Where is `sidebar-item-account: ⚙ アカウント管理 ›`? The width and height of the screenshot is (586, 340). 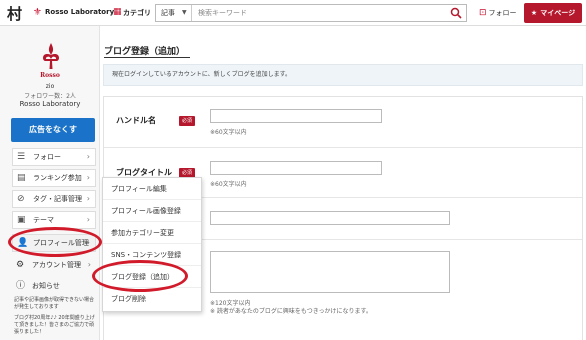
sidebar-item-account: ⚙ アカウント管理 › is located at coordinates (54, 265).